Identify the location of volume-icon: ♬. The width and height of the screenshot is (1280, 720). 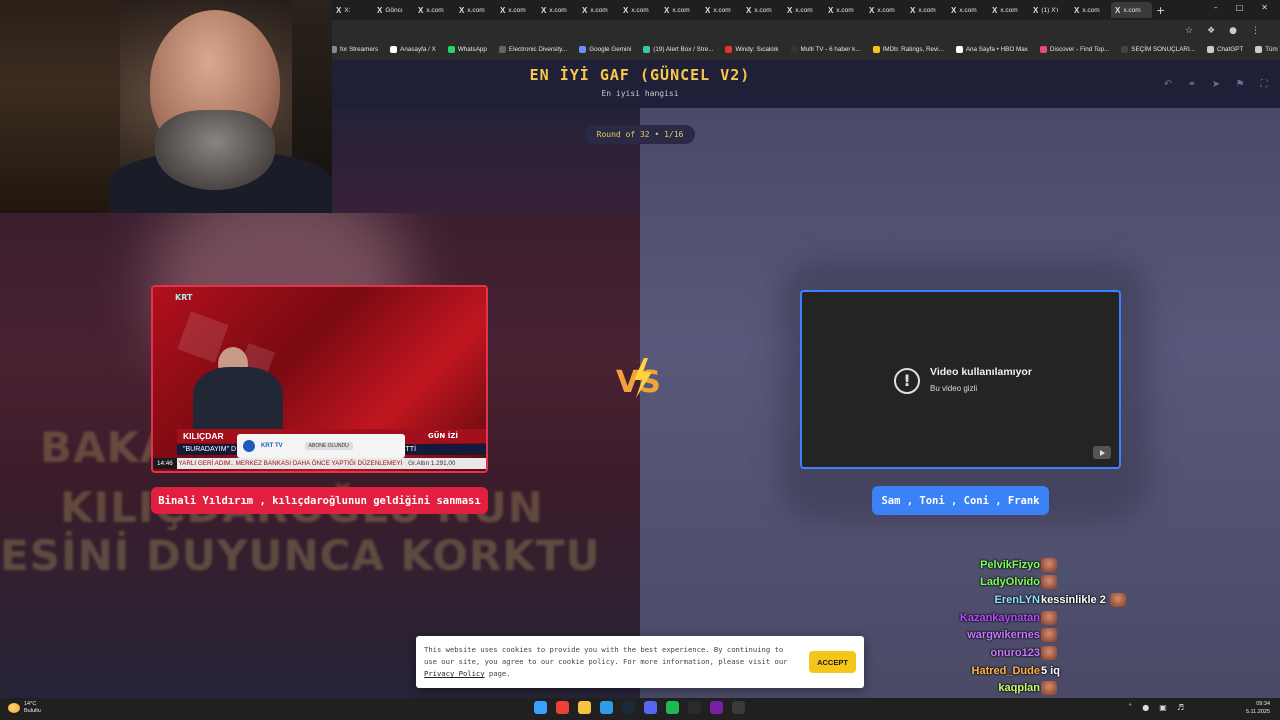
(1180, 707).